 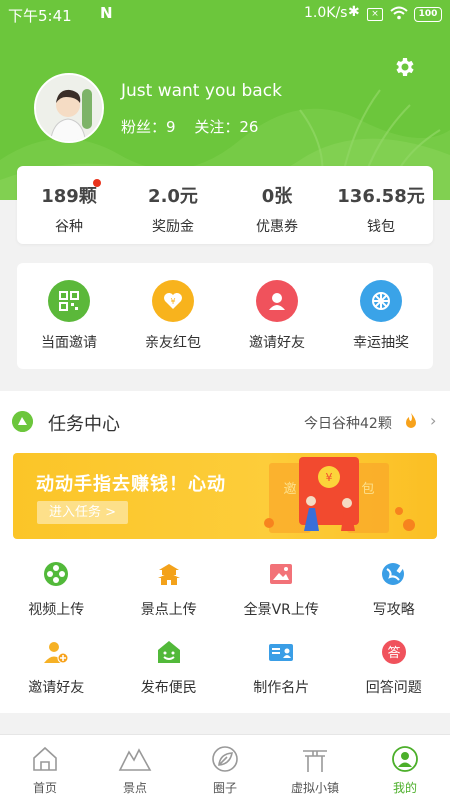 I want to click on fans-value: 9, so click(x=171, y=127).